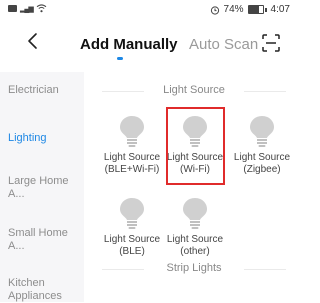  I want to click on tab-add-manually: Add Manually, so click(129, 44).